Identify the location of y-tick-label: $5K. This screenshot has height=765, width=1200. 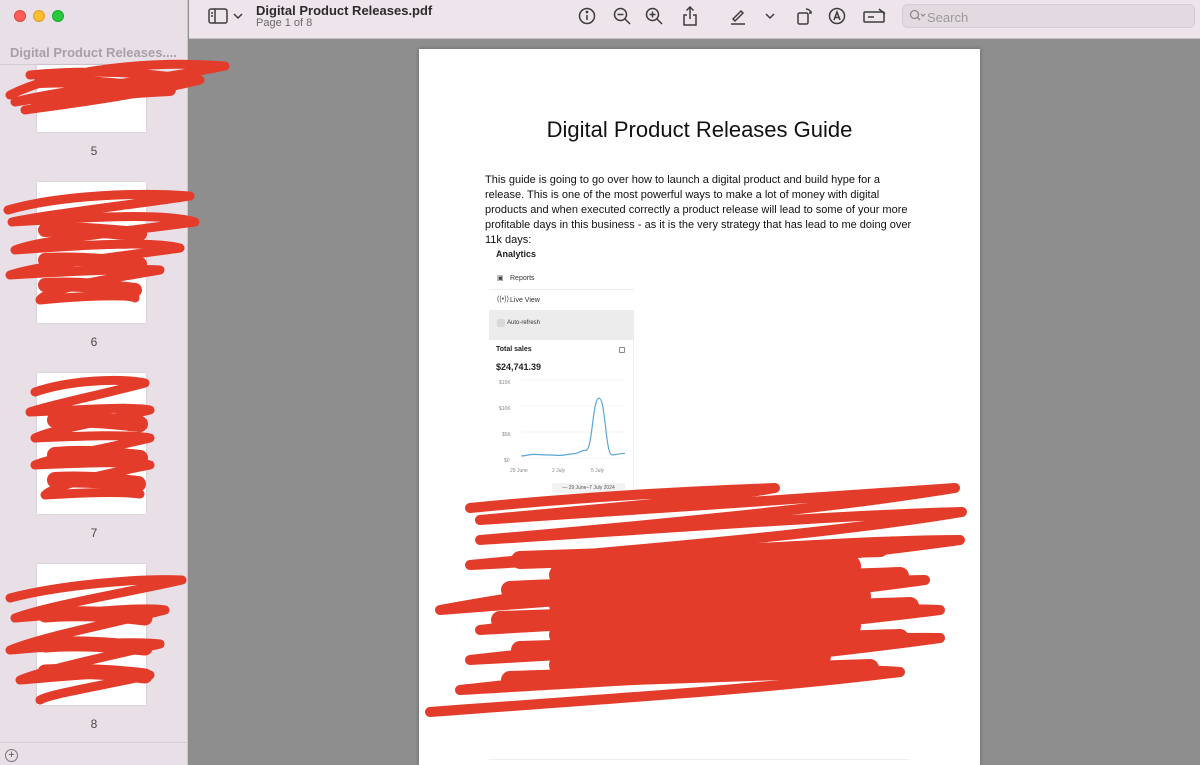
(506, 435).